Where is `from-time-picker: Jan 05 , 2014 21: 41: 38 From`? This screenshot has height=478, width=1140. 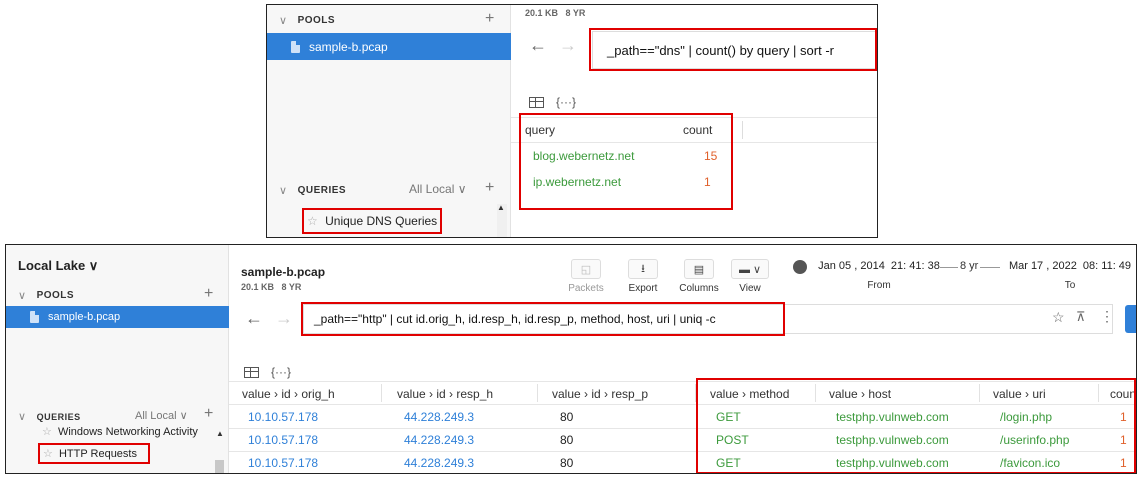
from-time-picker: Jan 05 , 2014 21: 41: 38 From is located at coordinates (879, 275).